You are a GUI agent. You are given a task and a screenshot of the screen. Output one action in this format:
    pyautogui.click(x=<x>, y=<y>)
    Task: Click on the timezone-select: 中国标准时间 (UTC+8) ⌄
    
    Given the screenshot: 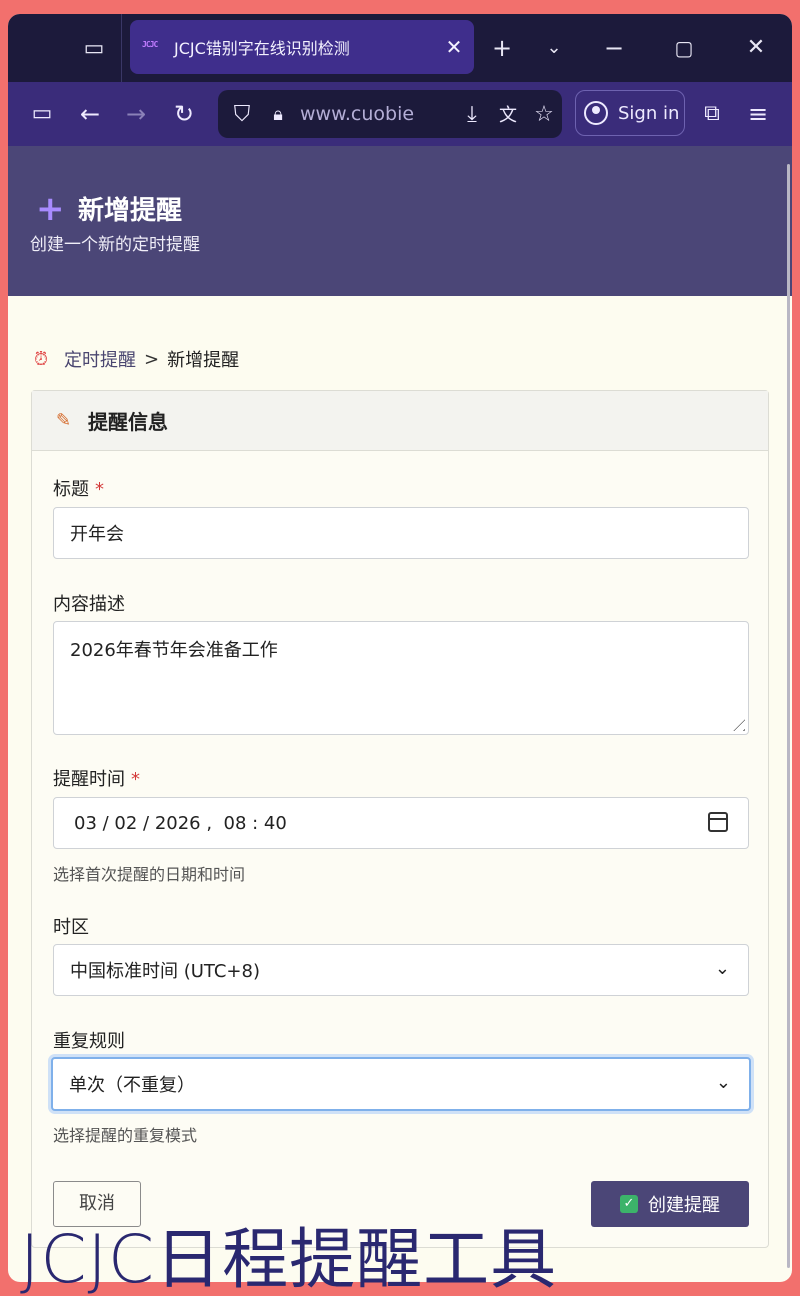 What is the action you would take?
    pyautogui.click(x=401, y=970)
    